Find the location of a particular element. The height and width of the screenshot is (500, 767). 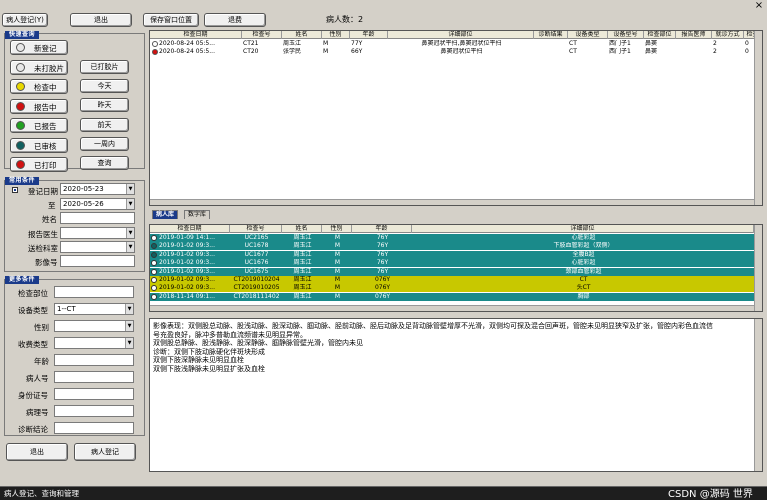

table-cell is located at coordinates (694, 44).